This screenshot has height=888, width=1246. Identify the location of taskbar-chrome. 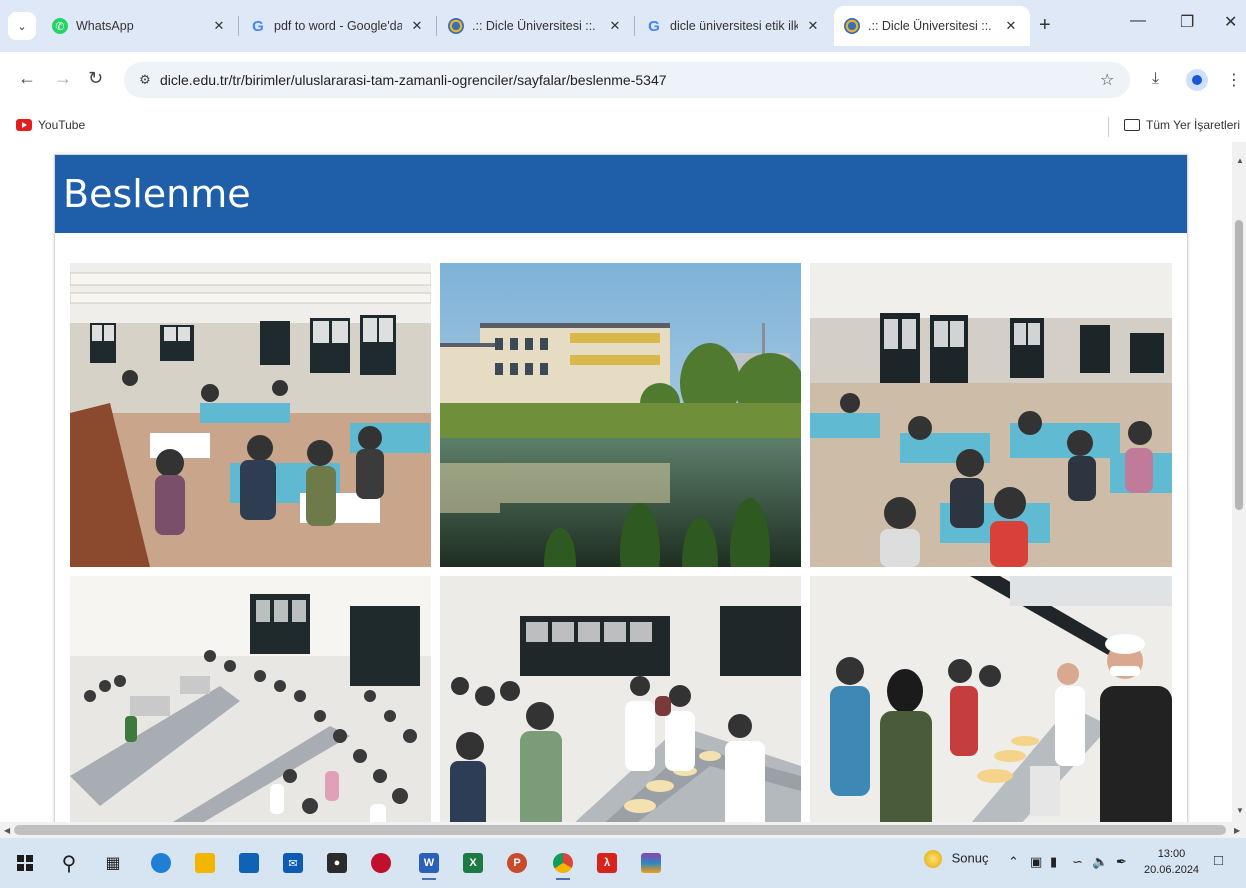
(563, 864).